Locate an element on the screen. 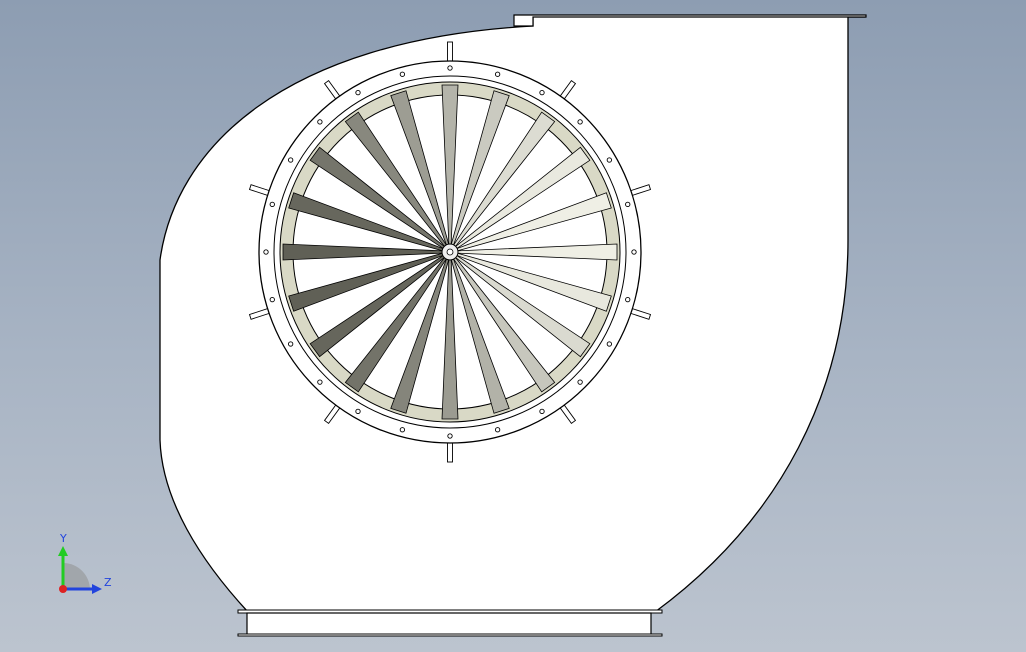  base-bottom-lip is located at coordinates (450, 635).